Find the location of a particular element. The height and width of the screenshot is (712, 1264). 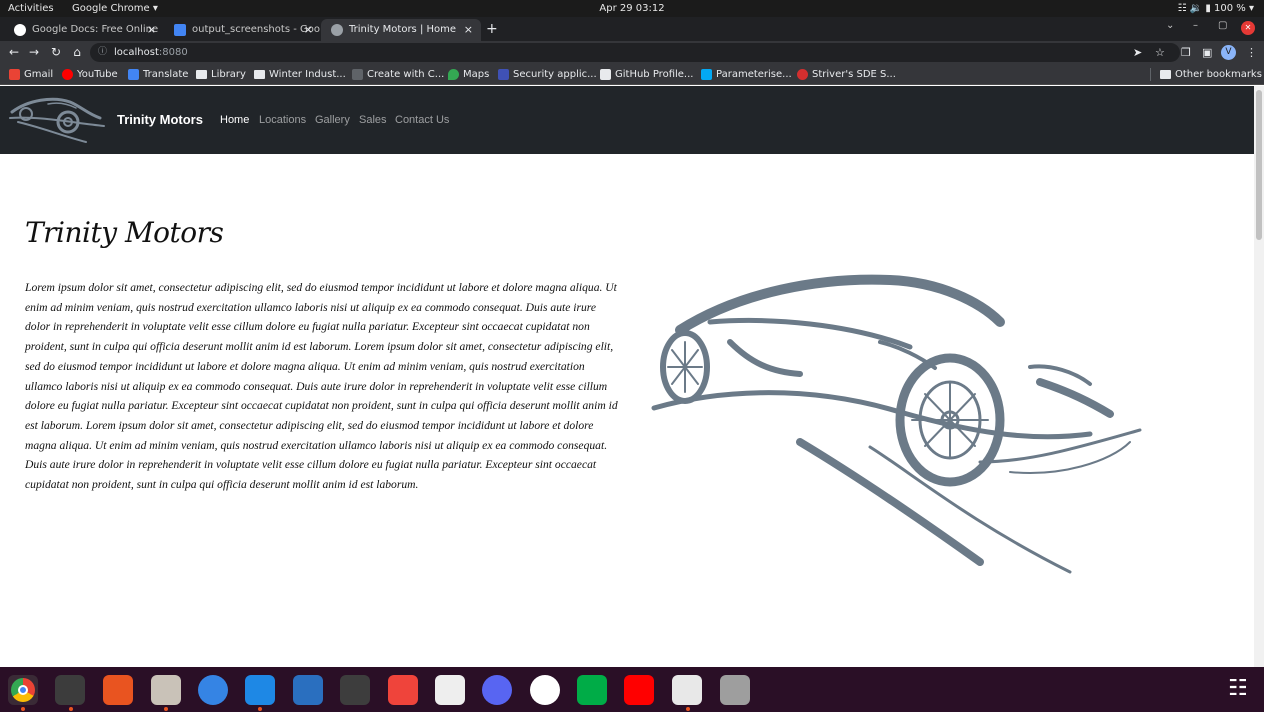

security-icon is located at coordinates (503, 74).